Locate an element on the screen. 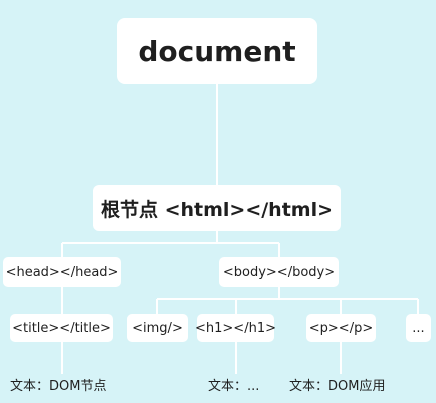 The width and height of the screenshot is (436, 403). img-label: <img/> is located at coordinates (157, 328).